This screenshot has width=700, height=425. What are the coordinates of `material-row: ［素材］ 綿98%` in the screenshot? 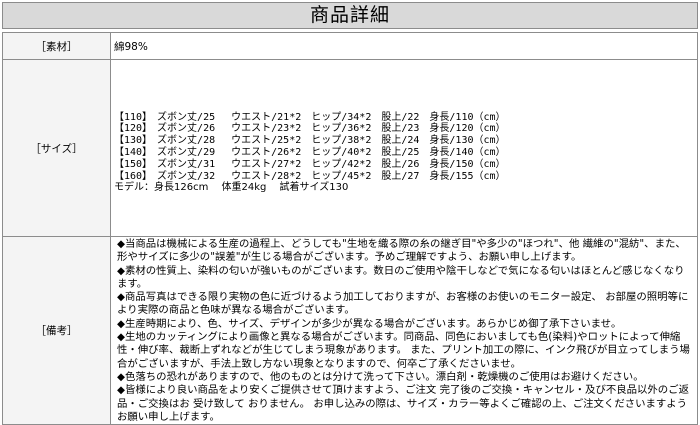 It's located at (350, 46).